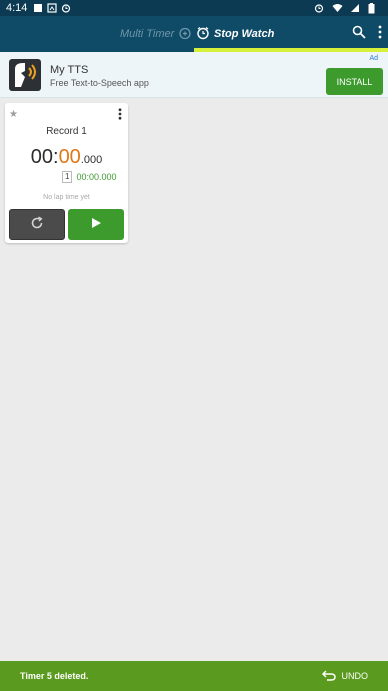 The image size is (388, 691). I want to click on ad-tag: Ad, so click(373, 58).